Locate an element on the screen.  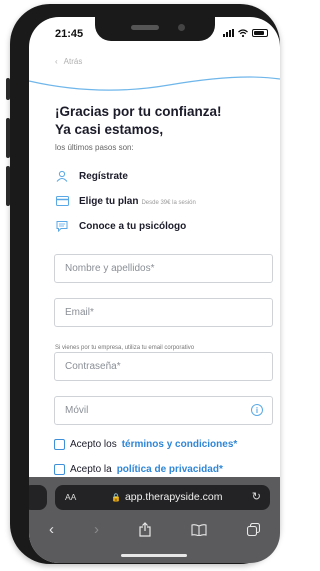
home-indicator is located at coordinates (154, 555).